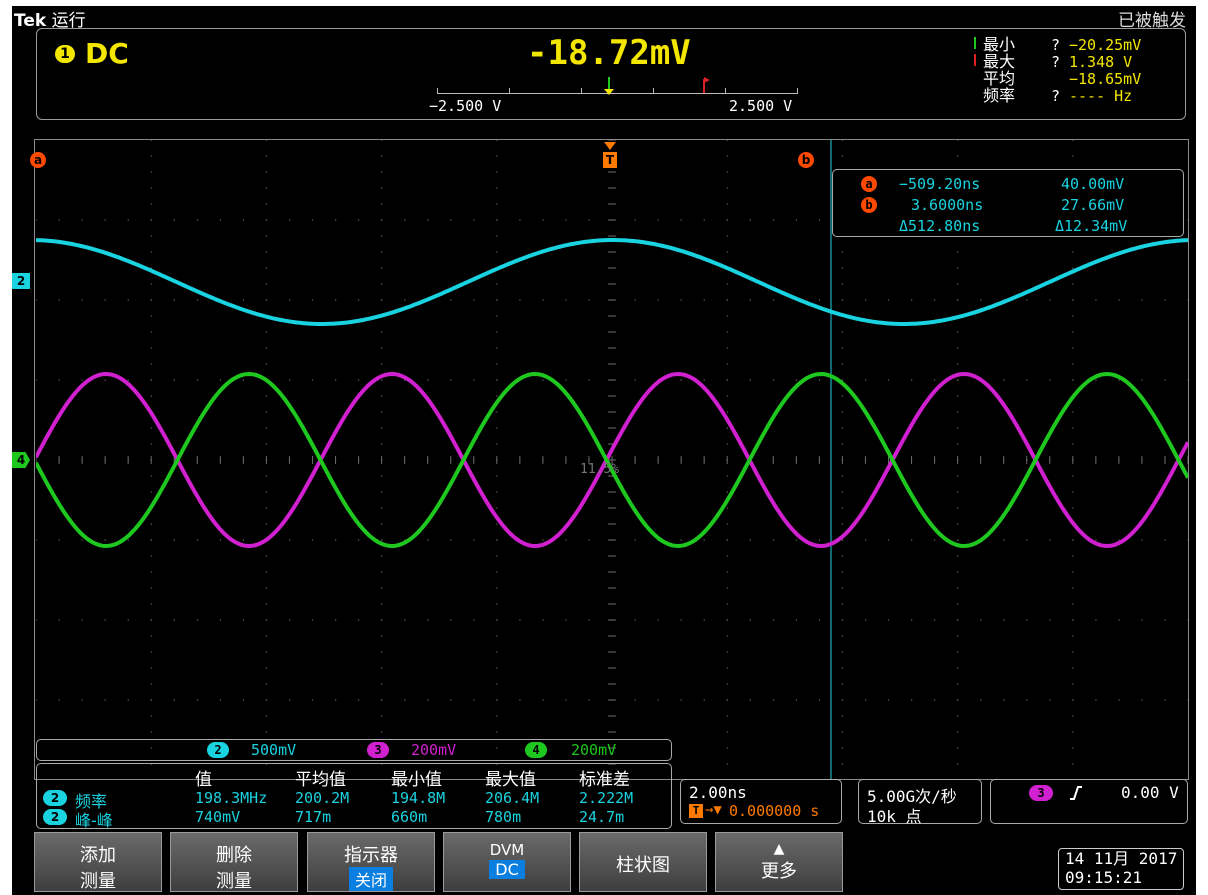 This screenshot has height=895, width=1208. I want to click on row1-value: 198.3MHz, so click(231, 798).